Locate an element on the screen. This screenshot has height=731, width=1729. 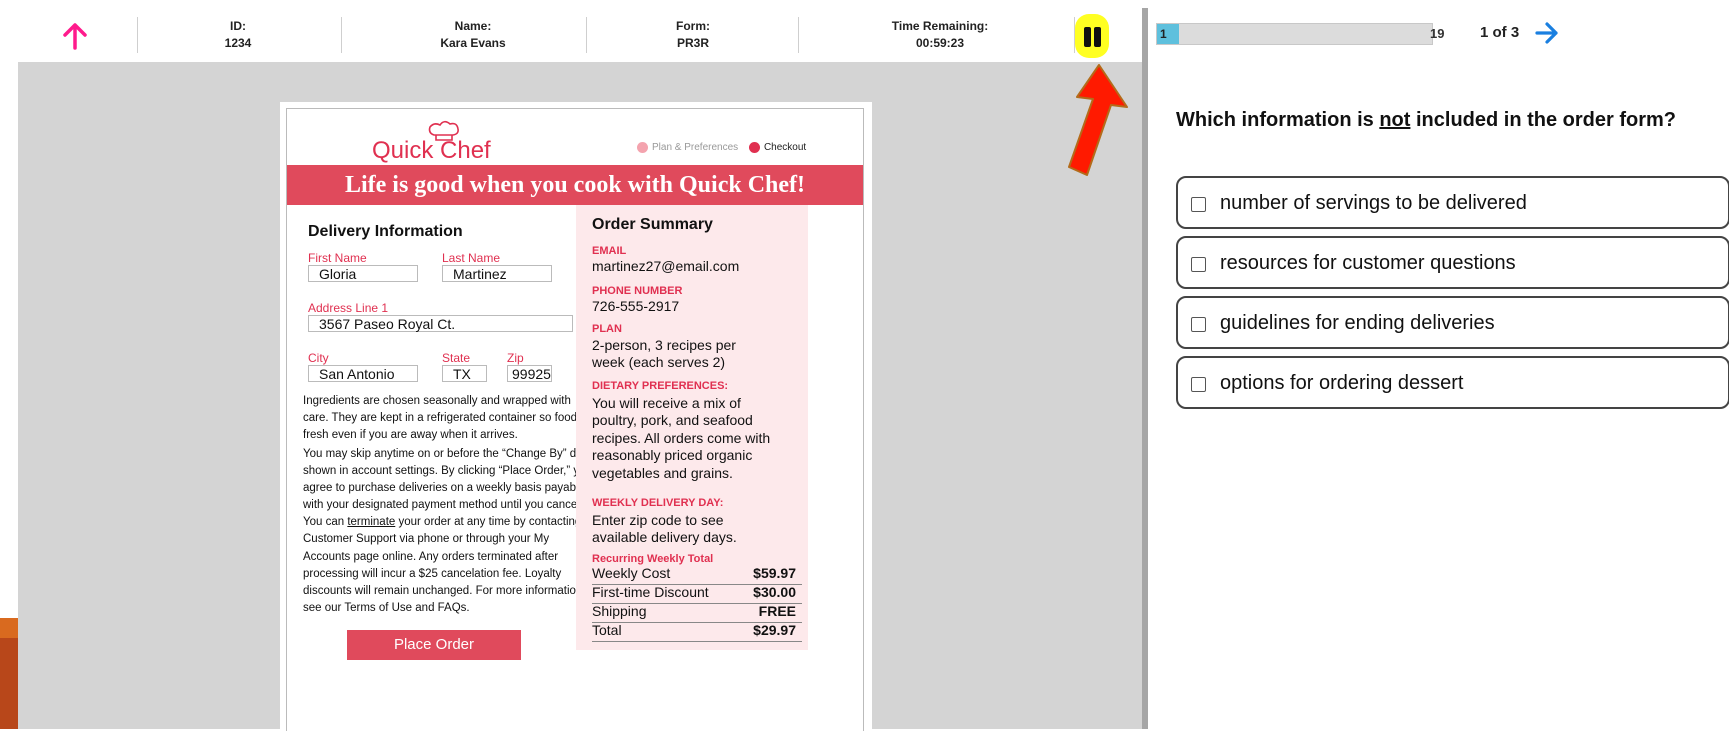
red-arrow-annotation is located at coordinates (1098, 120).